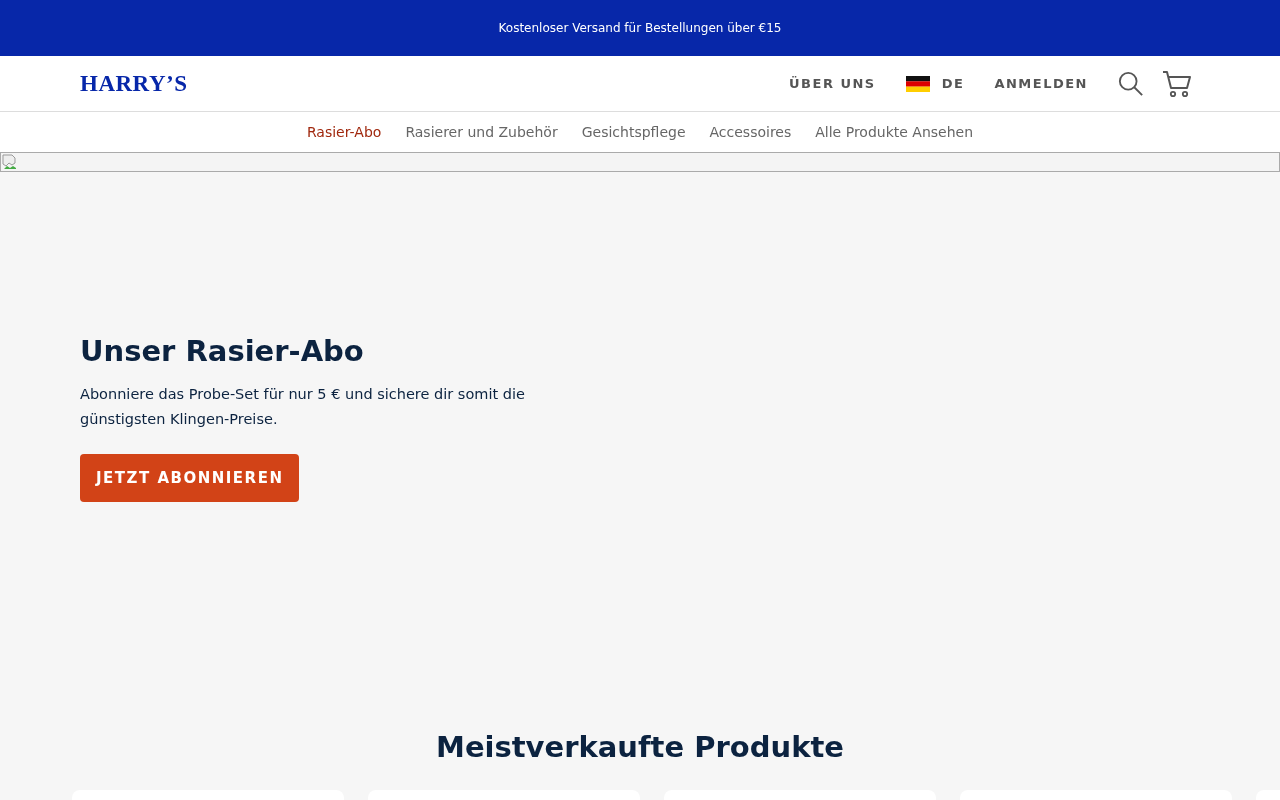 The image size is (1280, 800). I want to click on nav-tab: Gesichtspflege, so click(633, 132).